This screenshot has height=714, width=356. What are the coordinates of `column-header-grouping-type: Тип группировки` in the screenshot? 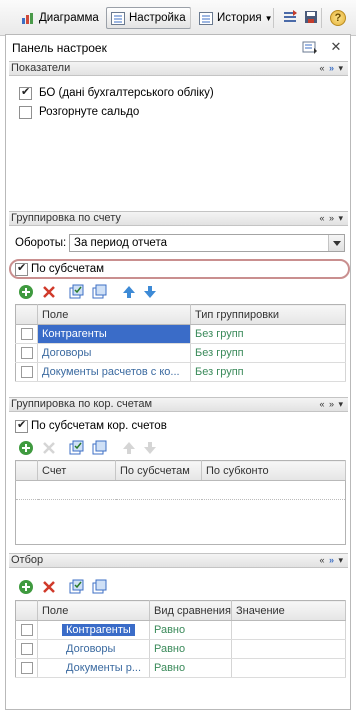 It's located at (268, 314).